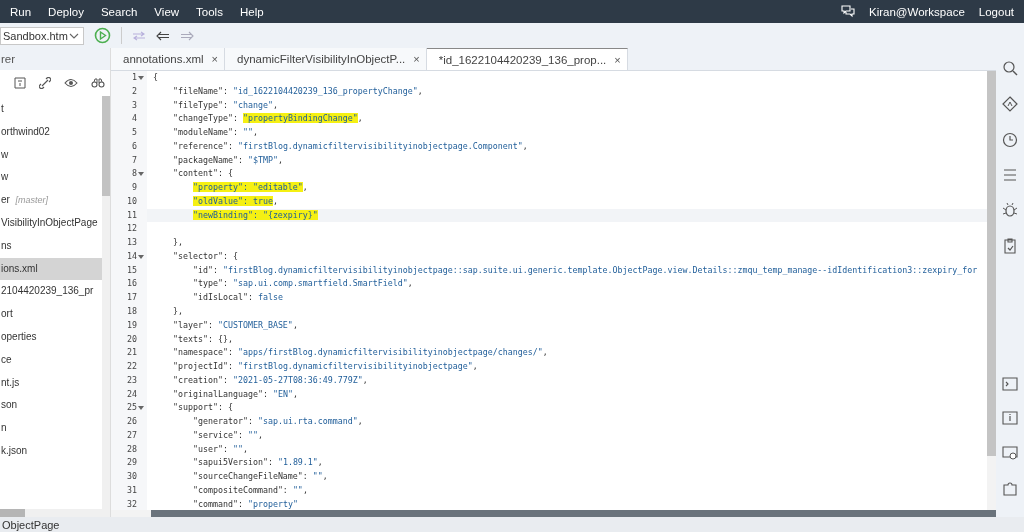  What do you see at coordinates (51, 337) in the screenshot?
I see `tree-item: operties` at bounding box center [51, 337].